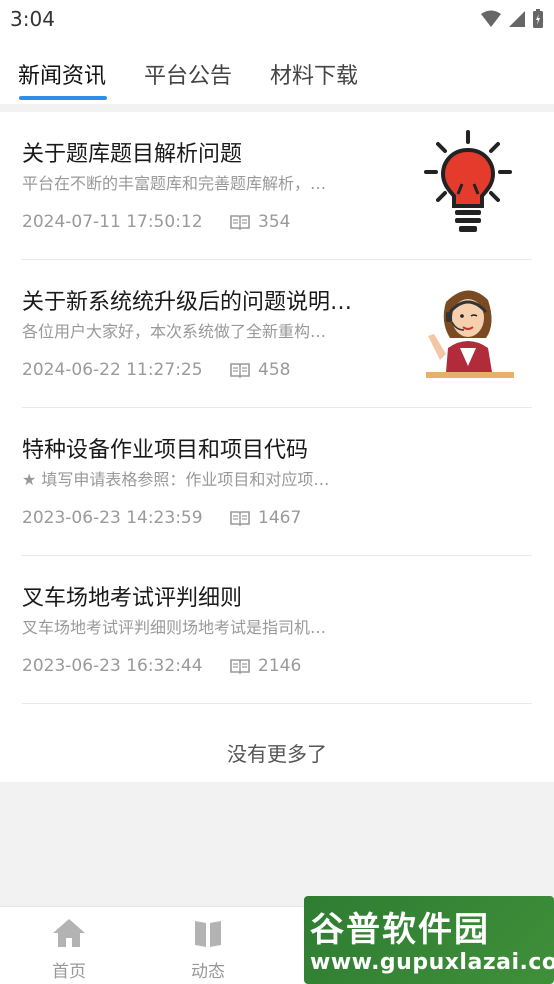 The image size is (554, 984). Describe the element at coordinates (69, 972) in the screenshot. I see `nav-home-label: 首页` at that location.